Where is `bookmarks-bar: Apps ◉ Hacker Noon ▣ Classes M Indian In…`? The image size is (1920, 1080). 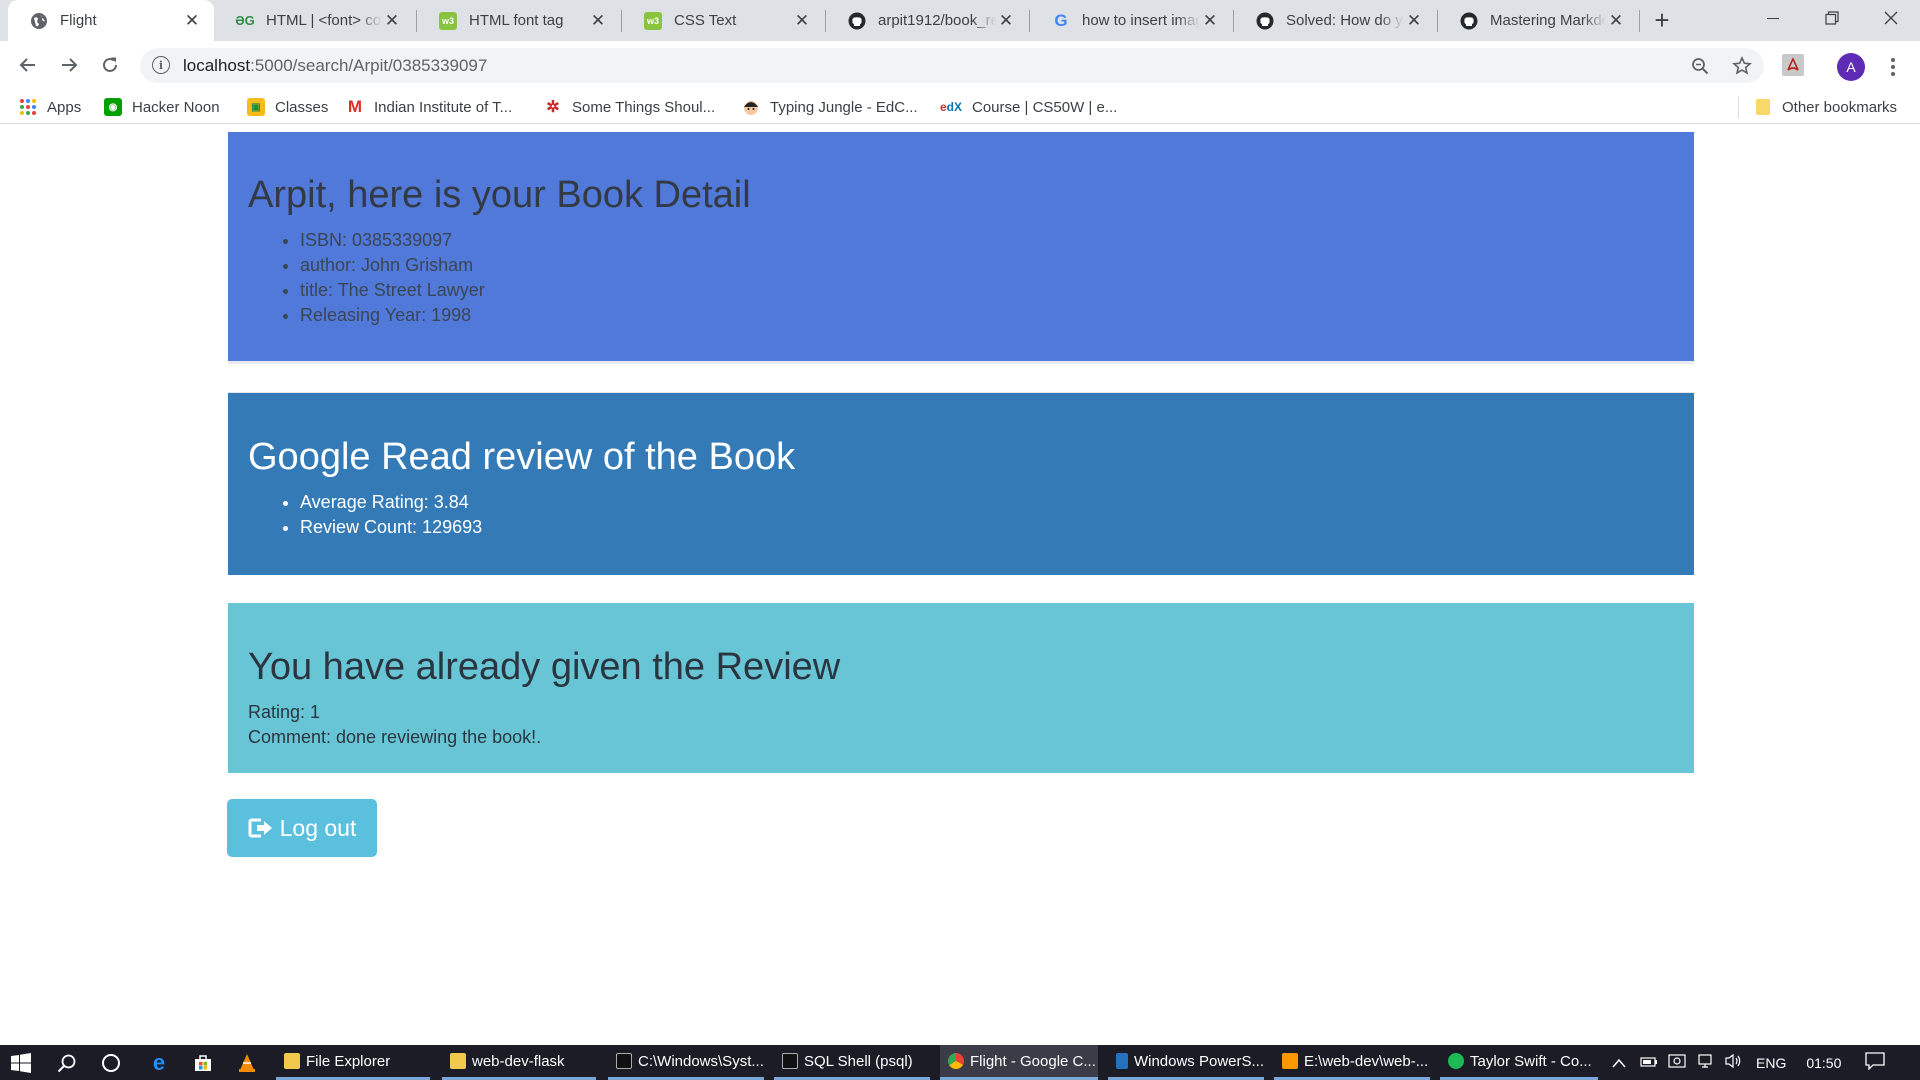
bookmarks-bar: Apps ◉ Hacker Noon ▣ Classes M Indian In… is located at coordinates (960, 107).